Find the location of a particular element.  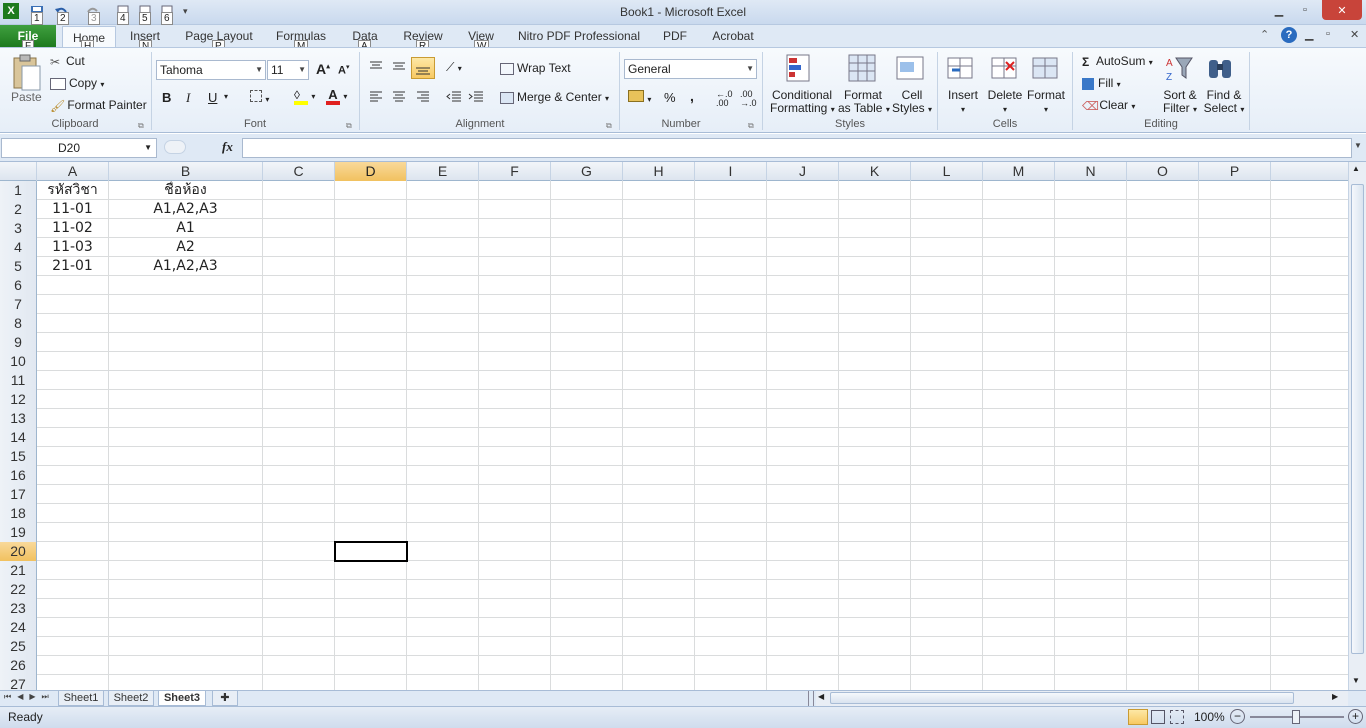

column-header-o: O is located at coordinates (1163, 171).